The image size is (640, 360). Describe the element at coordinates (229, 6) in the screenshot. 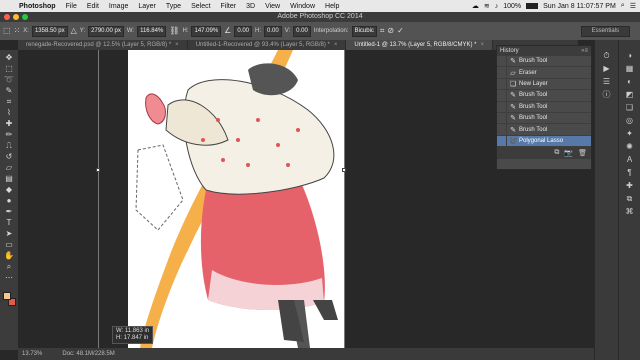

I see `menu-filter: Filter` at that location.